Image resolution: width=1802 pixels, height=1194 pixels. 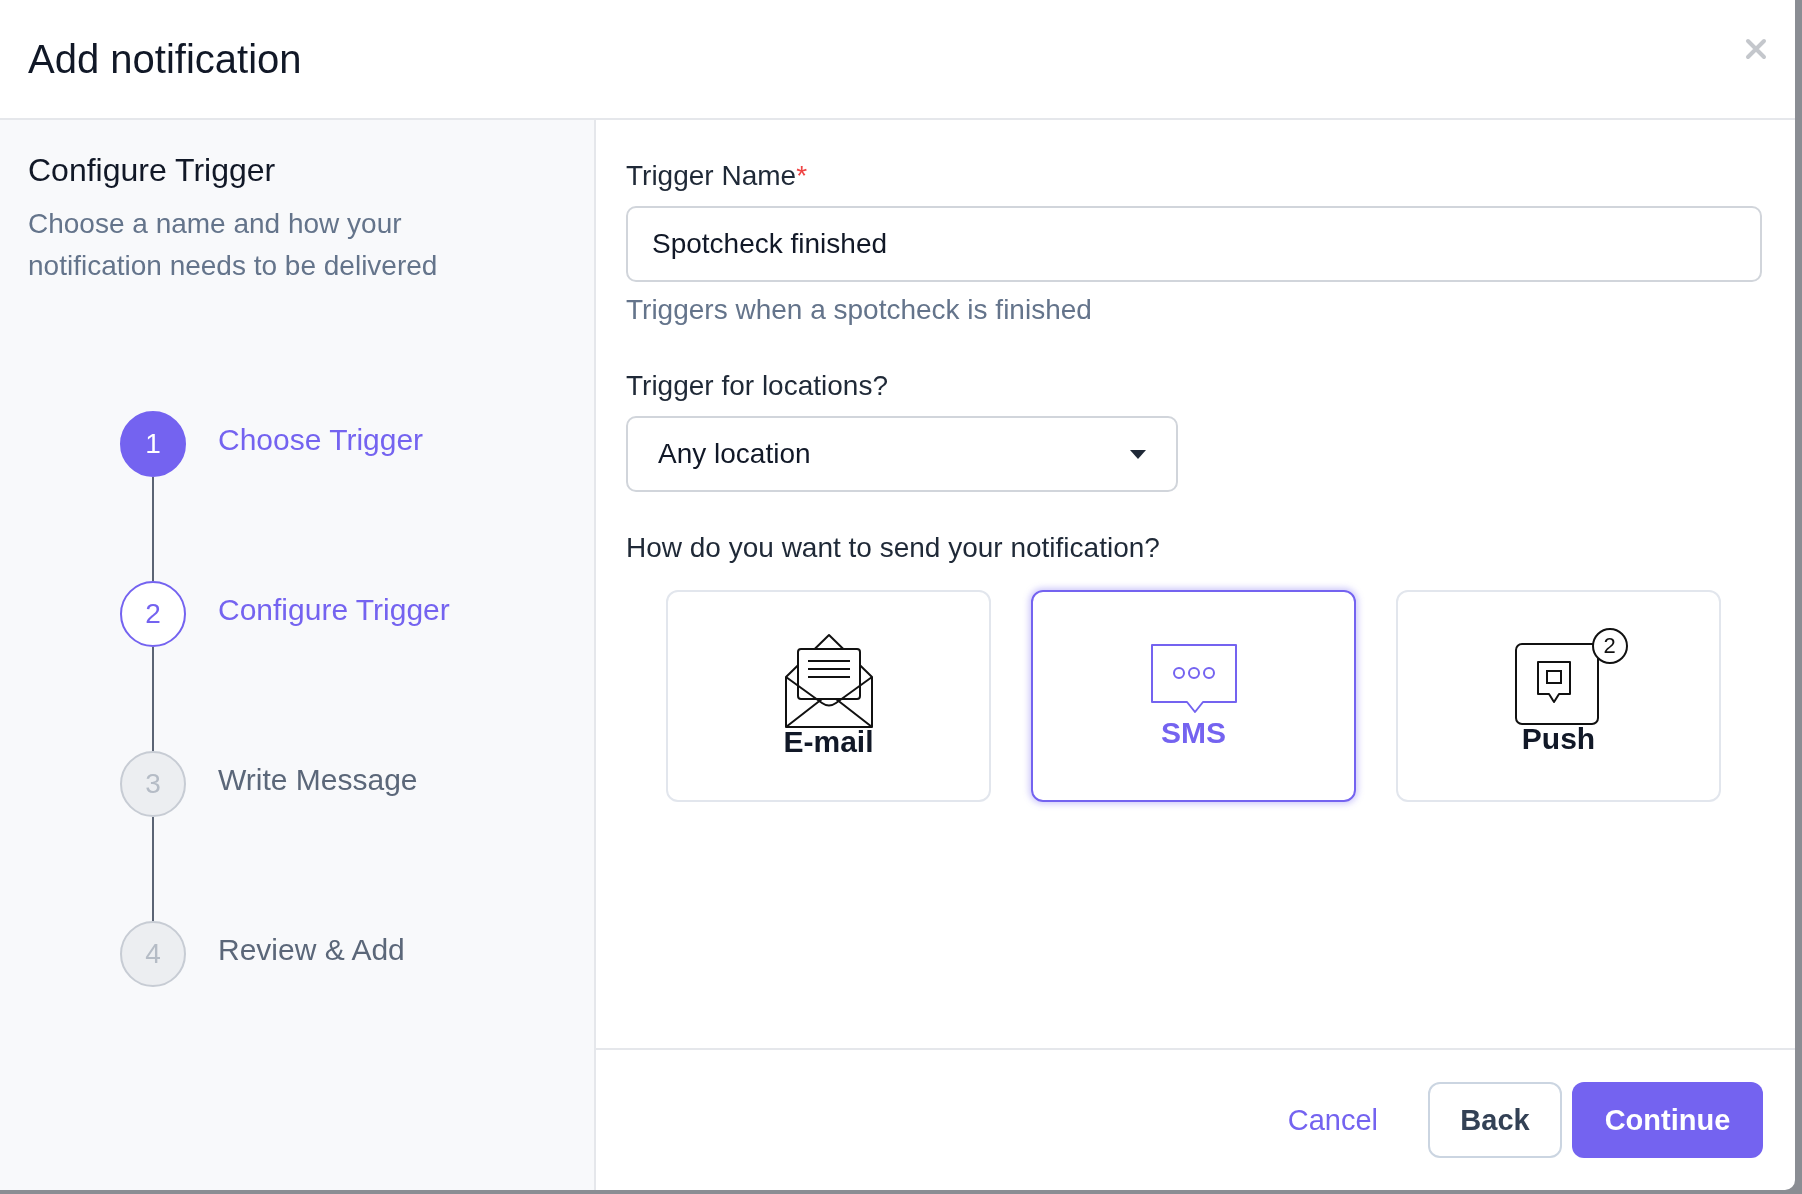 I want to click on back-button: Back, so click(x=1495, y=1120).